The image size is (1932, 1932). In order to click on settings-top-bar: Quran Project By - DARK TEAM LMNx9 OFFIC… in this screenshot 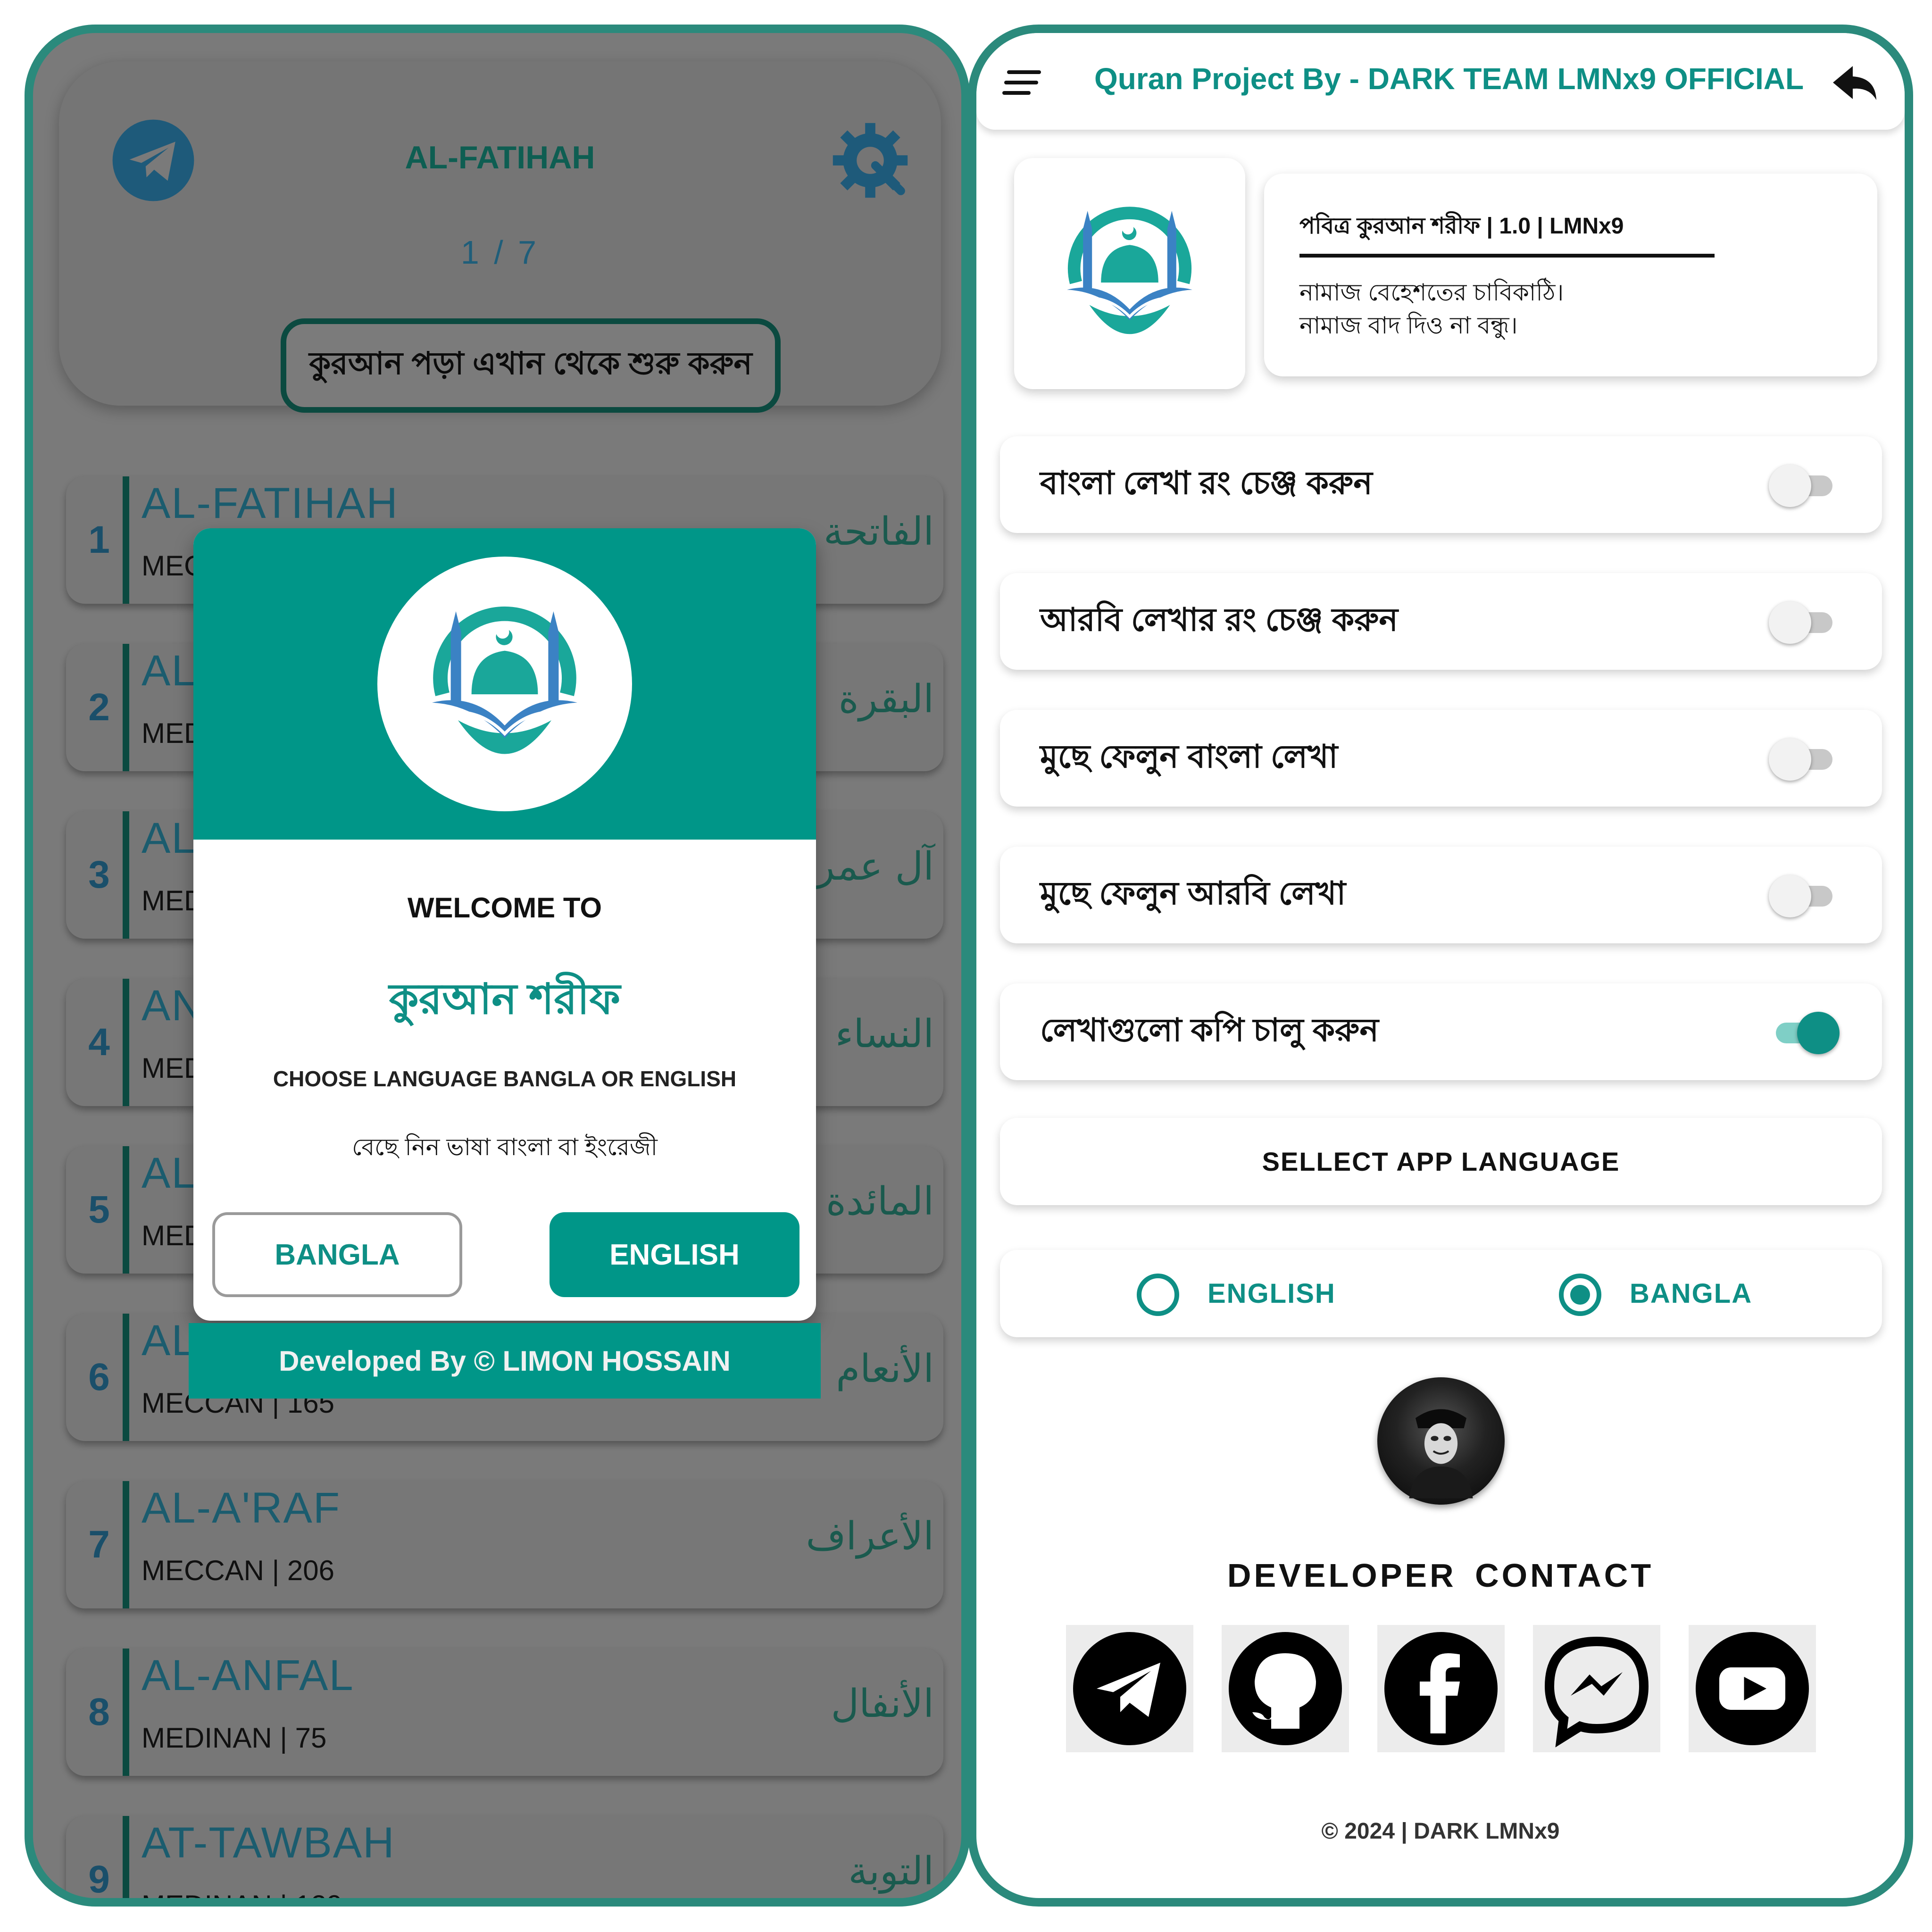, I will do `click(1441, 81)`.